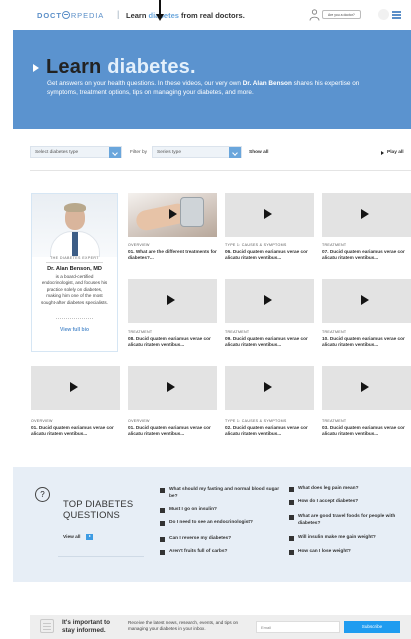  Describe the element at coordinates (74, 269) in the screenshot. I see `expert-name: Dr. Alan Benson, MD` at that location.